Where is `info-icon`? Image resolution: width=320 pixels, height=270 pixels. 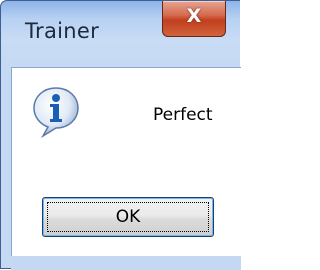 info-icon is located at coordinates (56, 113).